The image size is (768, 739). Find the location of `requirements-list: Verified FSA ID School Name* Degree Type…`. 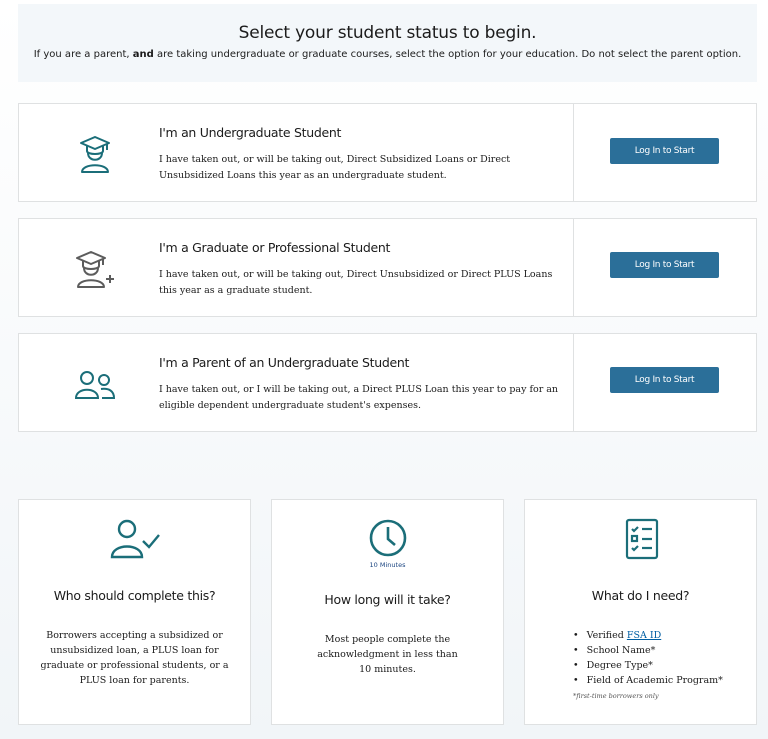

requirements-list: Verified FSA ID School Name* Degree Type… is located at coordinates (648, 658).